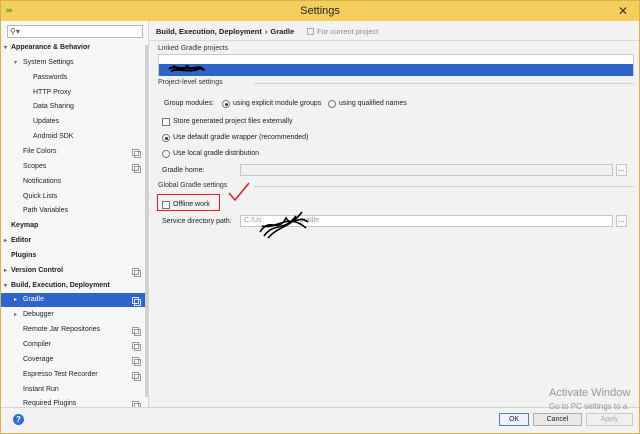  Describe the element at coordinates (46, 211) in the screenshot. I see `tree-item-label: Path Variables` at that location.